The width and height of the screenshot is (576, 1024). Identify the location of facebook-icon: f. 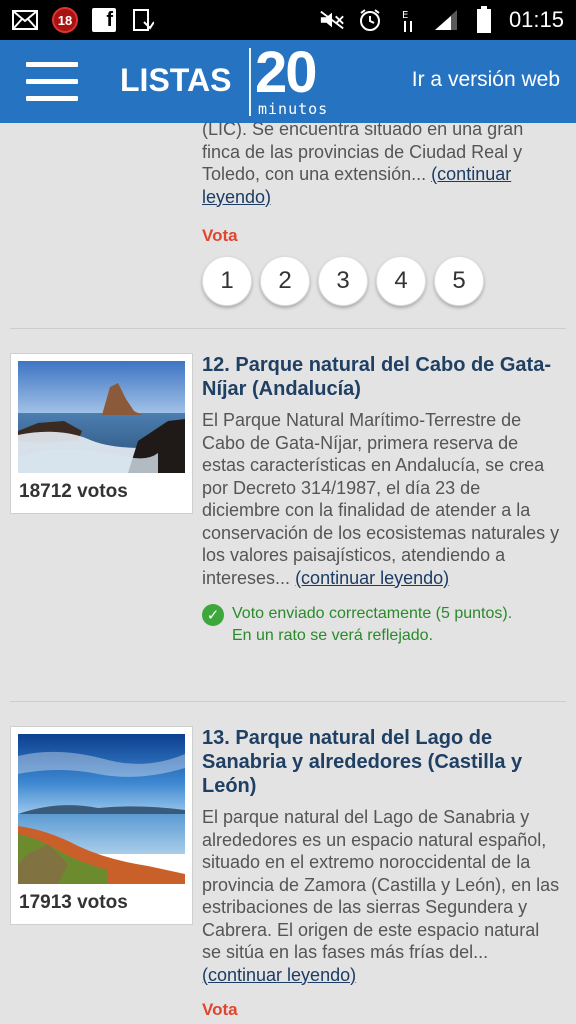
(104, 20).